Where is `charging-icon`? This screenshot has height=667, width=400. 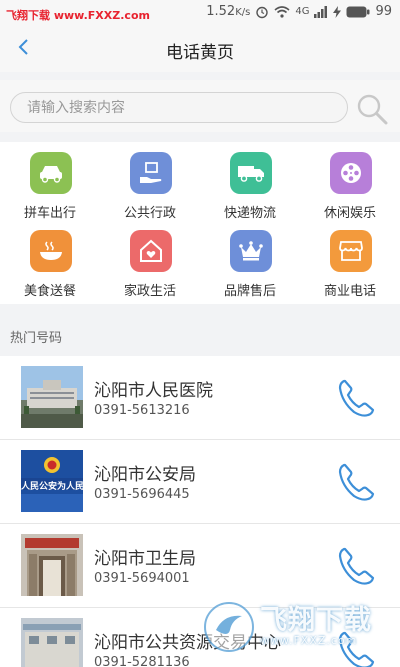
charging-icon is located at coordinates (337, 11).